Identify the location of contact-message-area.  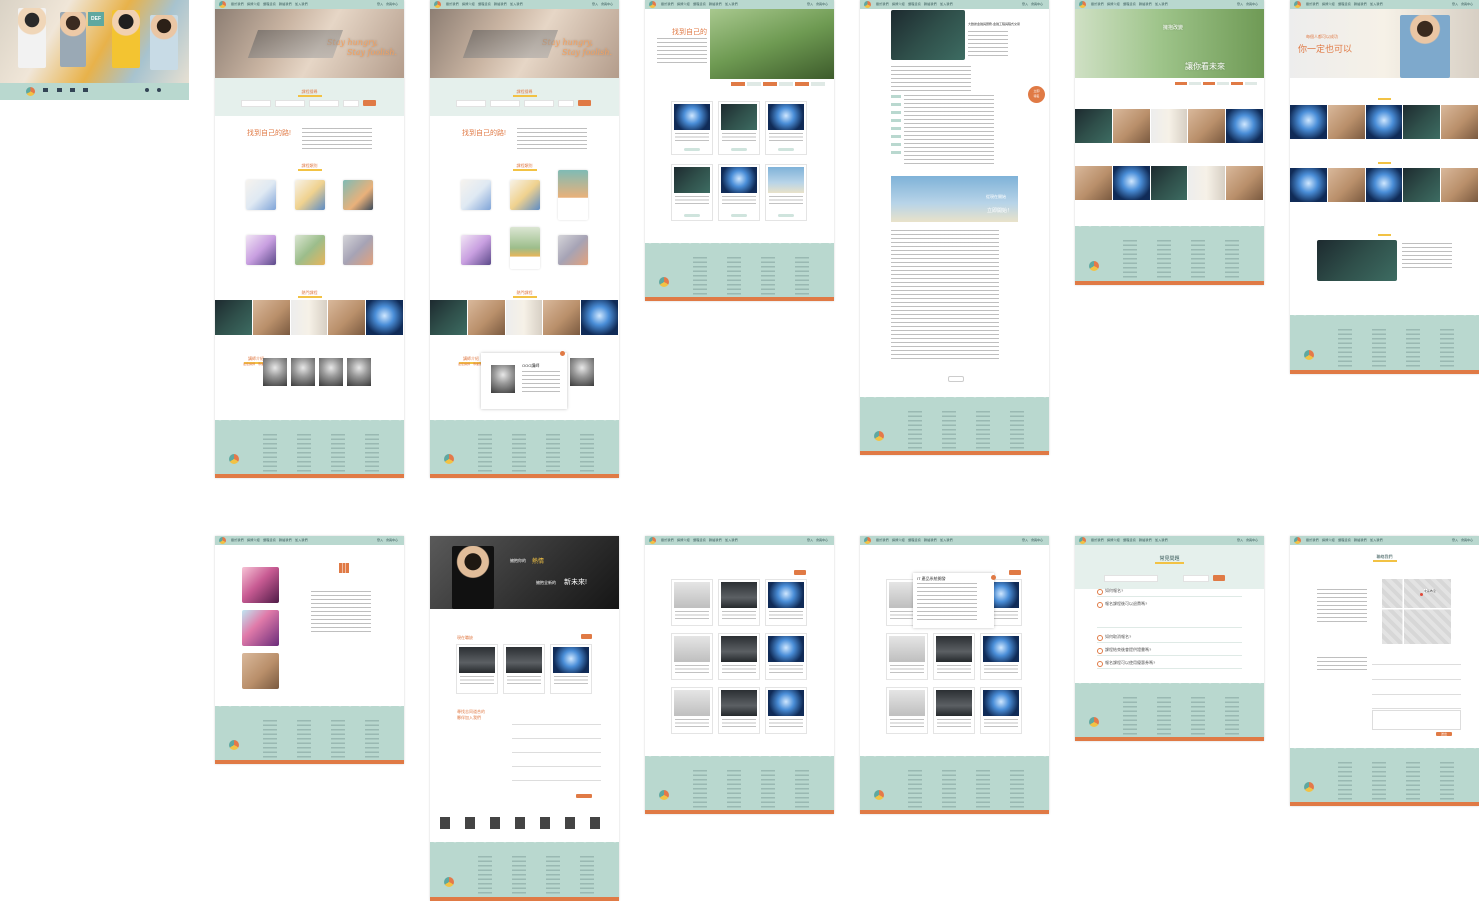
(1416, 720).